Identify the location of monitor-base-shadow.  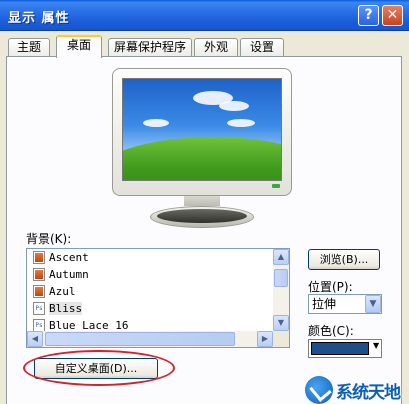
(202, 216).